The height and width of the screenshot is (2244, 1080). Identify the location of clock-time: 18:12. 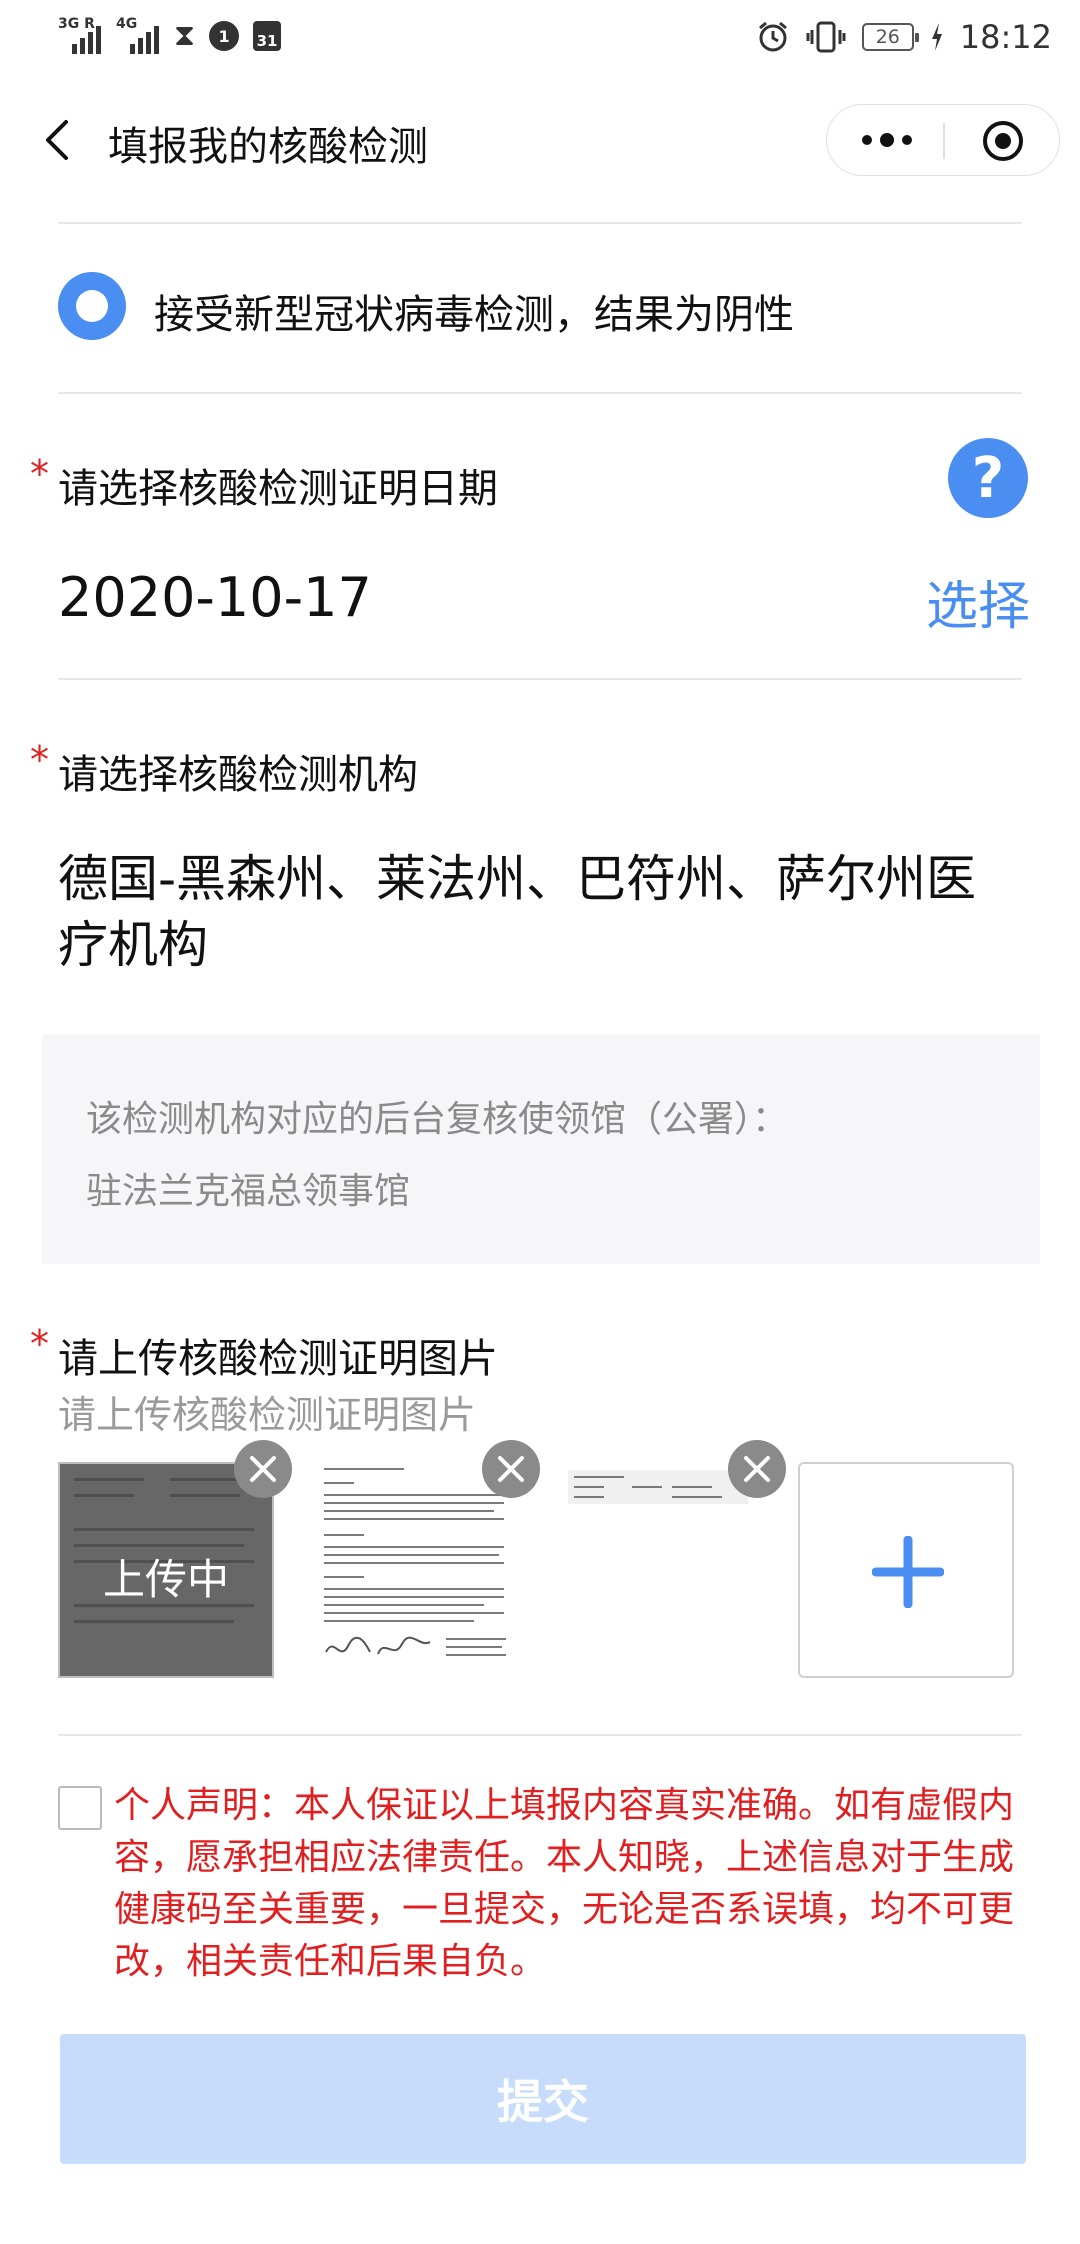
(1005, 37).